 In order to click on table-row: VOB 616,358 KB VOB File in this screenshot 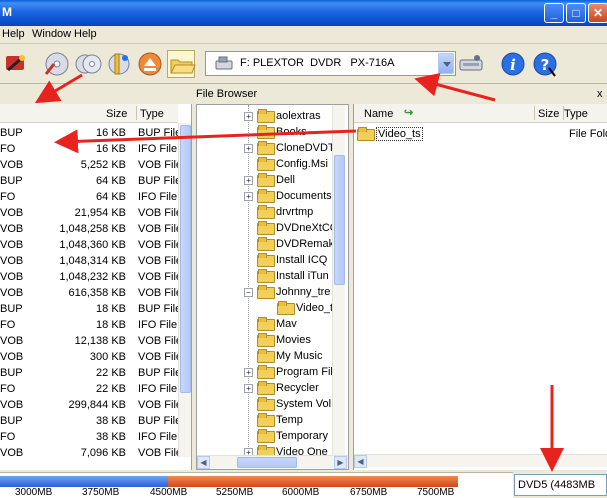, I will do `click(91, 294)`.